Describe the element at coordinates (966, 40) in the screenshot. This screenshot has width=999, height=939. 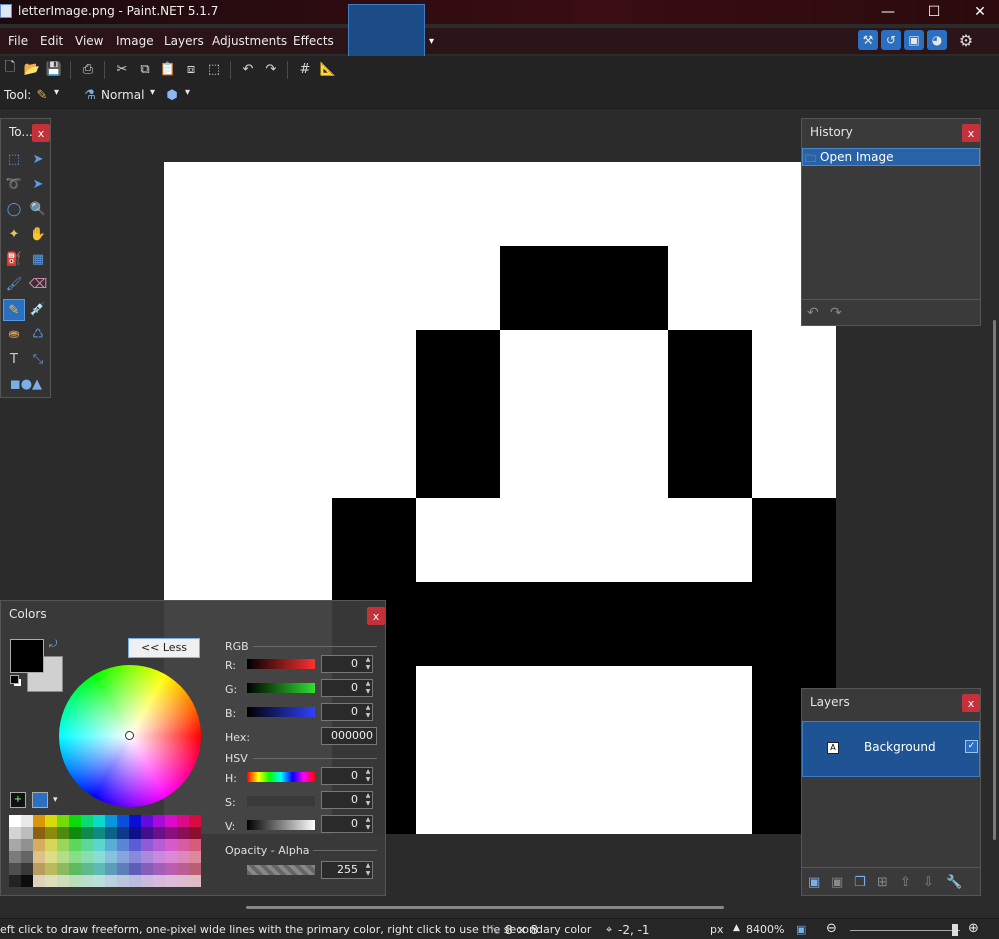
I see `settings-gear-icon: ⚙` at that location.